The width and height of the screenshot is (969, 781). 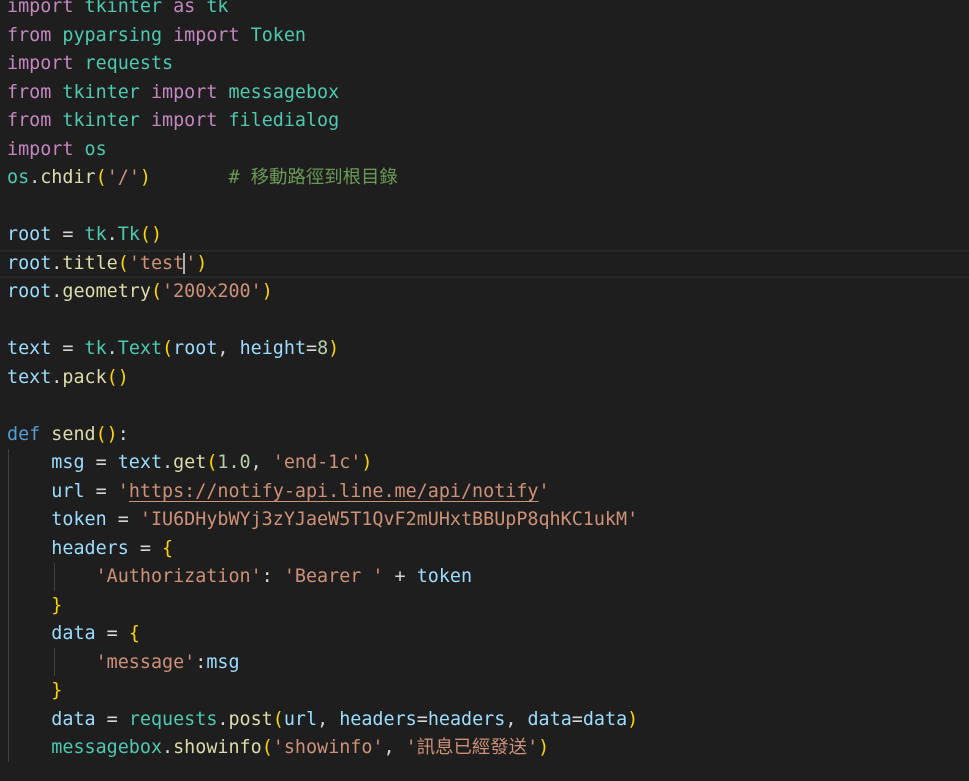 What do you see at coordinates (212, 291) in the screenshot?
I see `code-token: '200x200'` at bounding box center [212, 291].